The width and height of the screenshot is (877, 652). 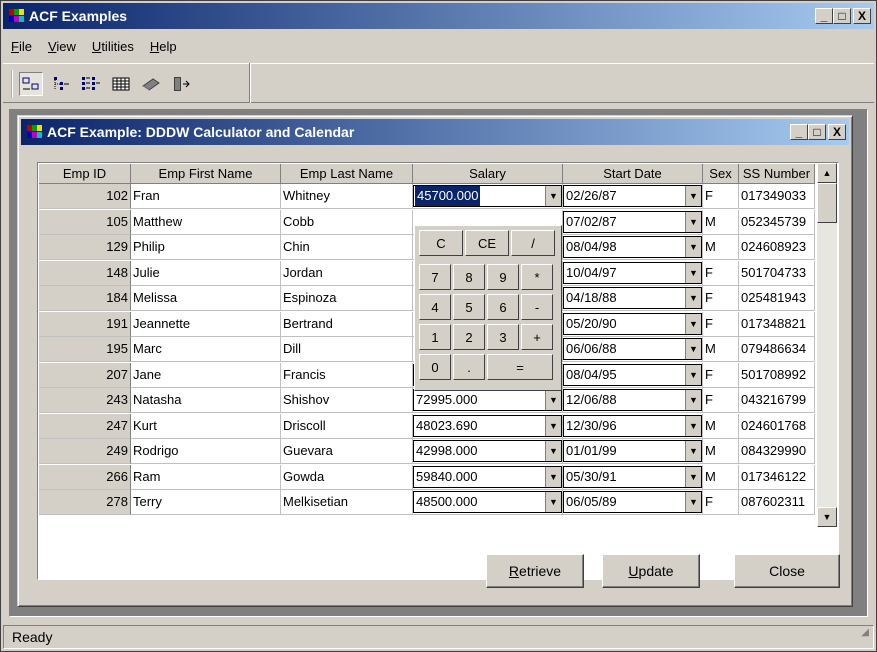 What do you see at coordinates (633, 273) in the screenshot?
I see `start-date-dropdown: 10/04/97 ▼` at bounding box center [633, 273].